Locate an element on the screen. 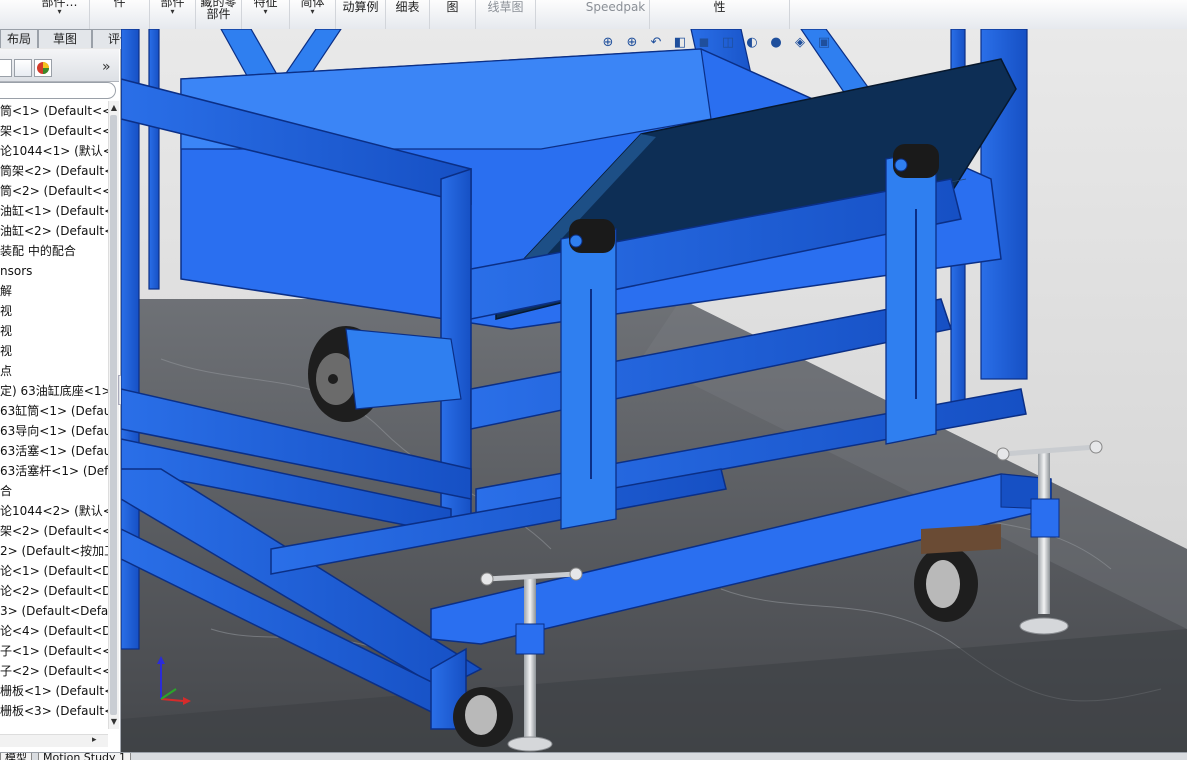  tree-vertical-scrollbar: ▲ ▼ is located at coordinates (113, 415).